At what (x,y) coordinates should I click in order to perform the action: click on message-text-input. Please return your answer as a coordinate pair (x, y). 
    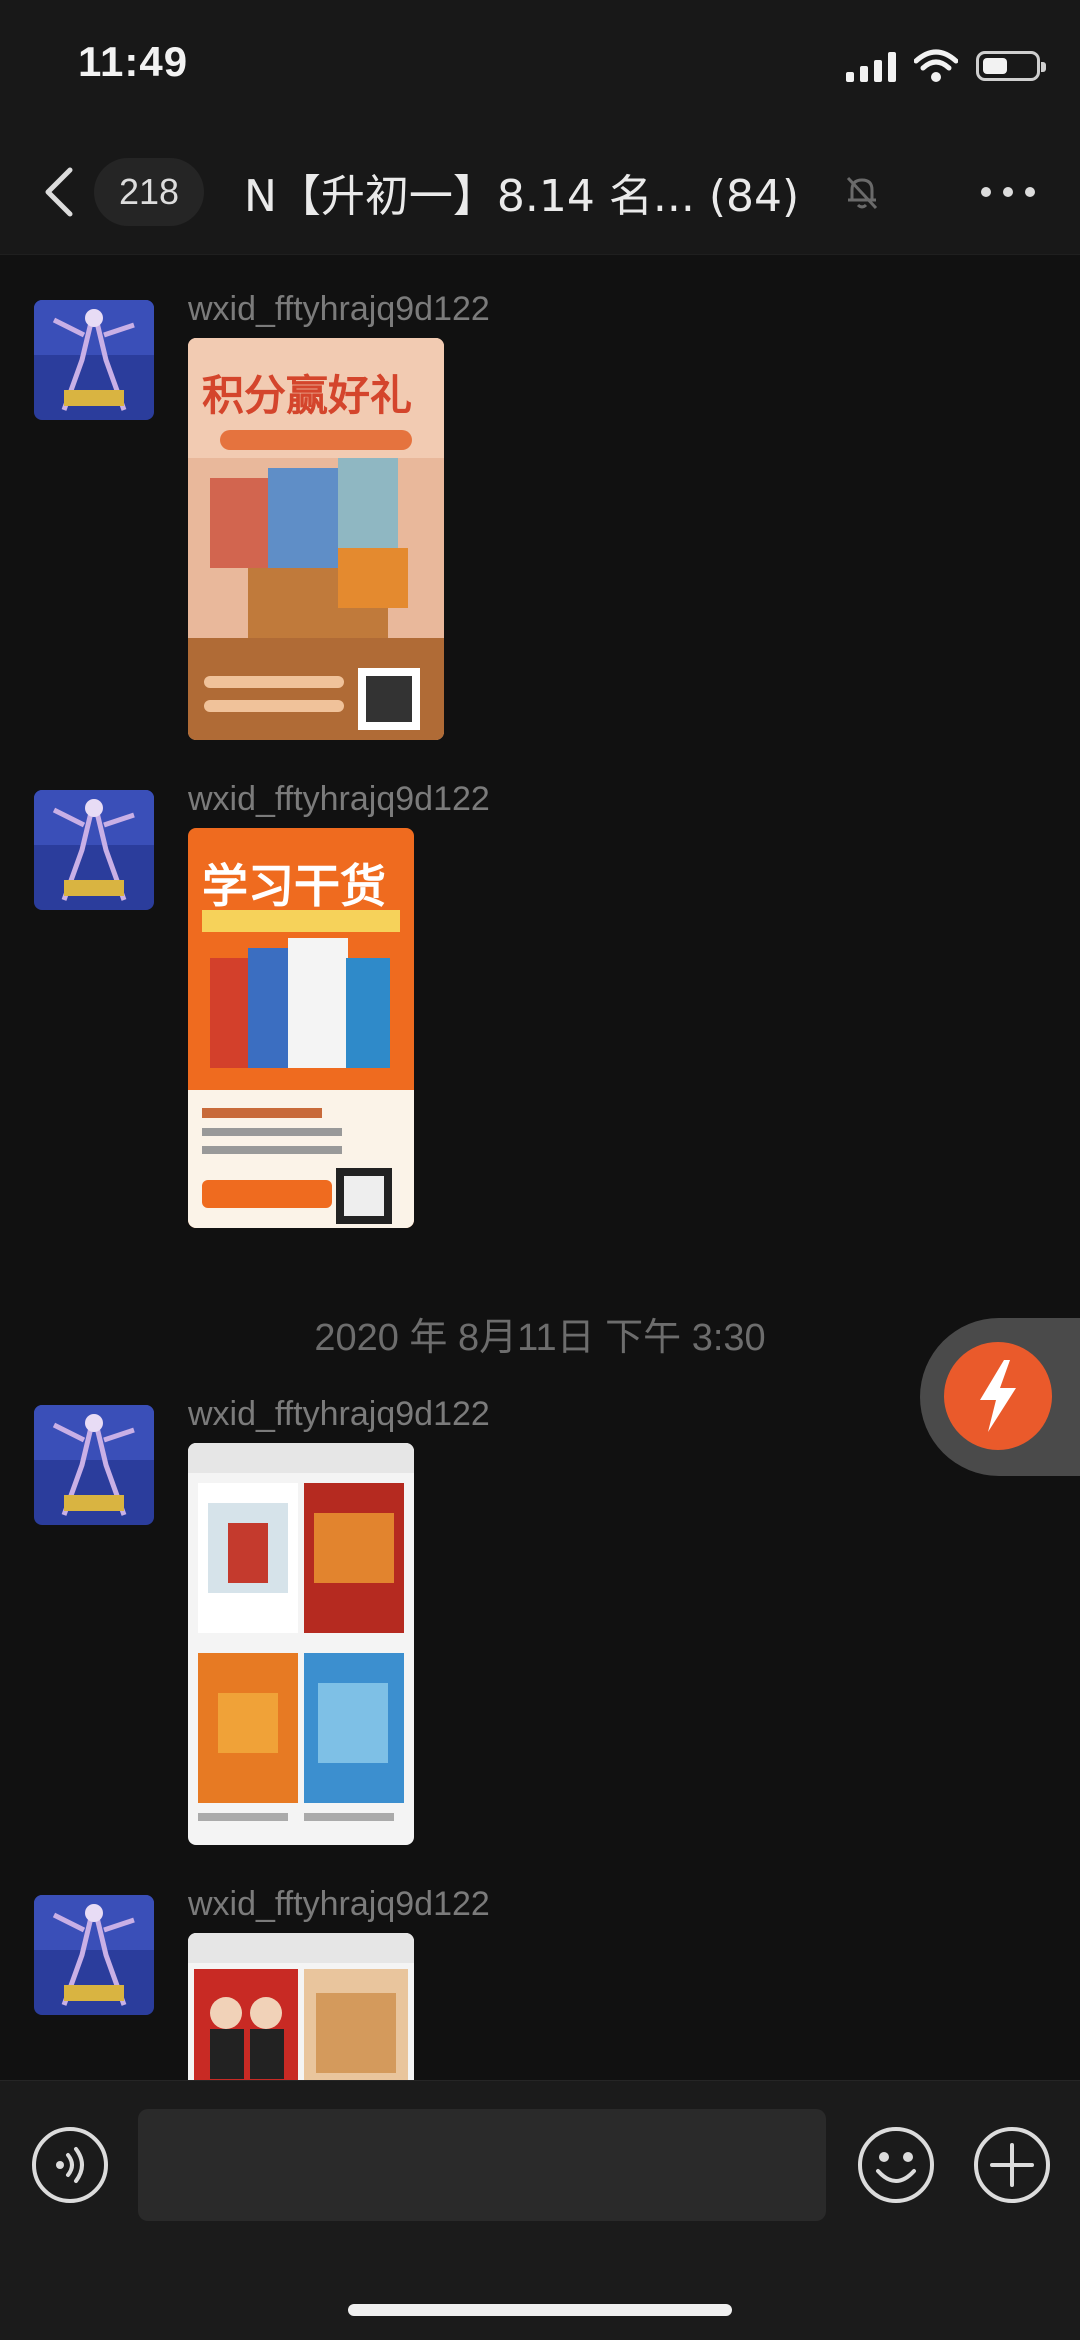
    Looking at the image, I should click on (482, 2165).